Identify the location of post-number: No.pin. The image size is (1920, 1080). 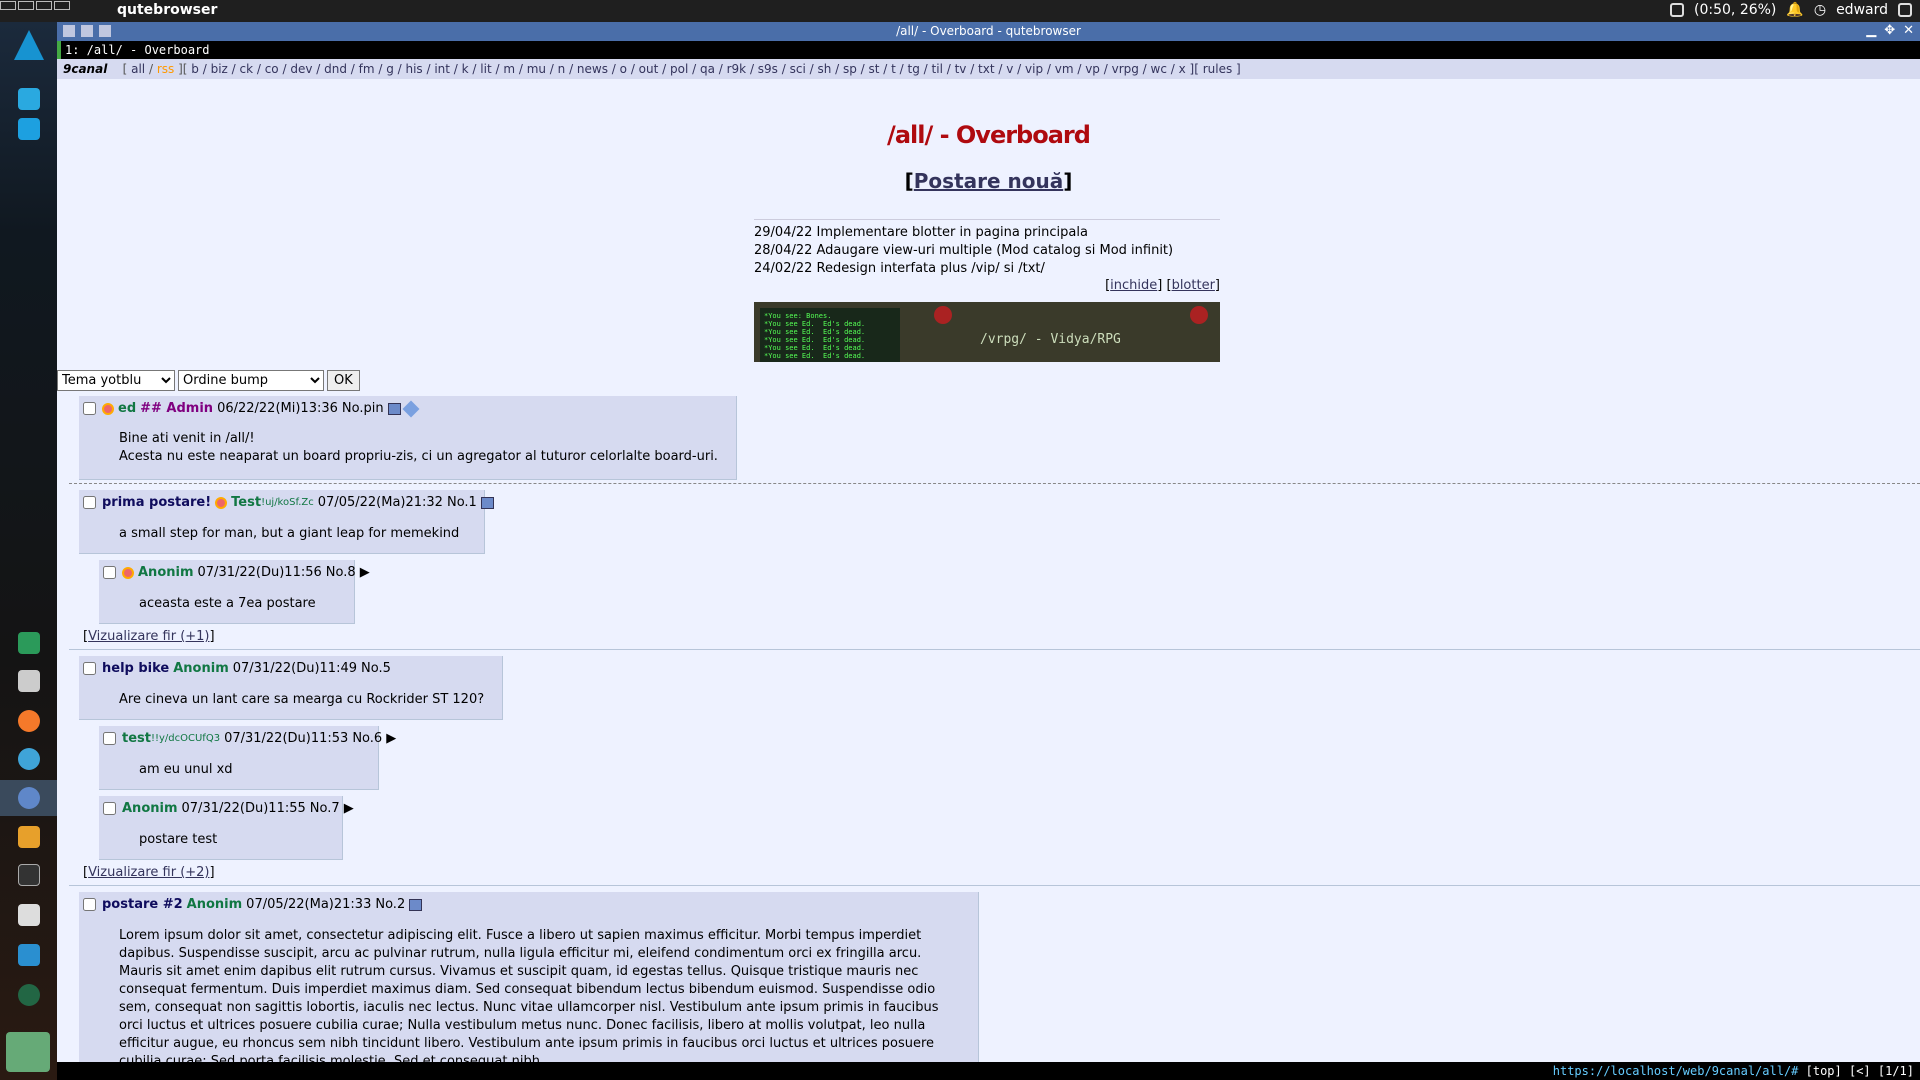
(363, 408).